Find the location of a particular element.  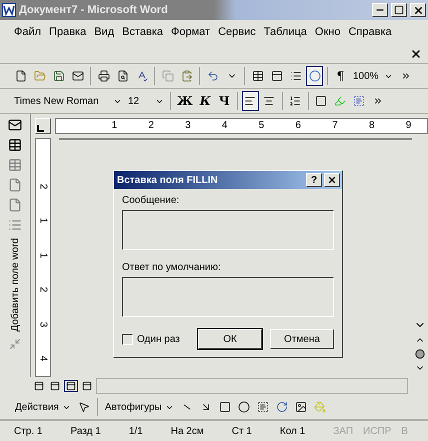

cancel-button: Отмена is located at coordinates (302, 339).